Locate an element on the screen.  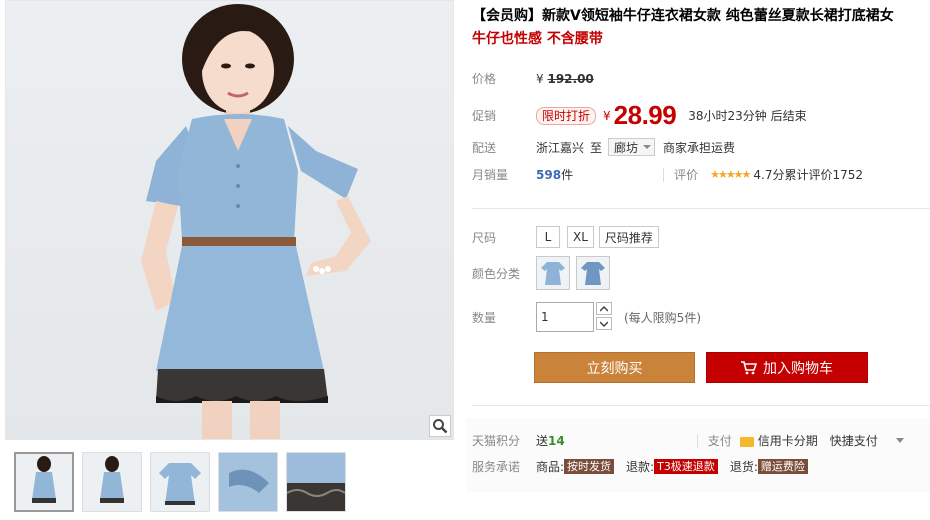
countdown: 38小时23分钟 后结束 is located at coordinates (747, 116).